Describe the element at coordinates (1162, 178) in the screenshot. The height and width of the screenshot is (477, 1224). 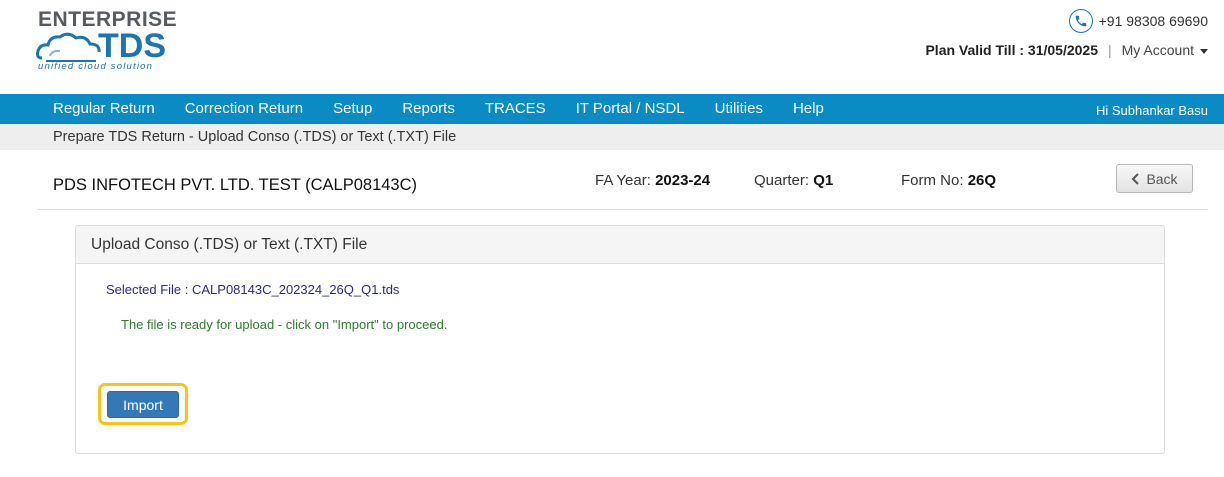
I see `back-label: Back` at that location.